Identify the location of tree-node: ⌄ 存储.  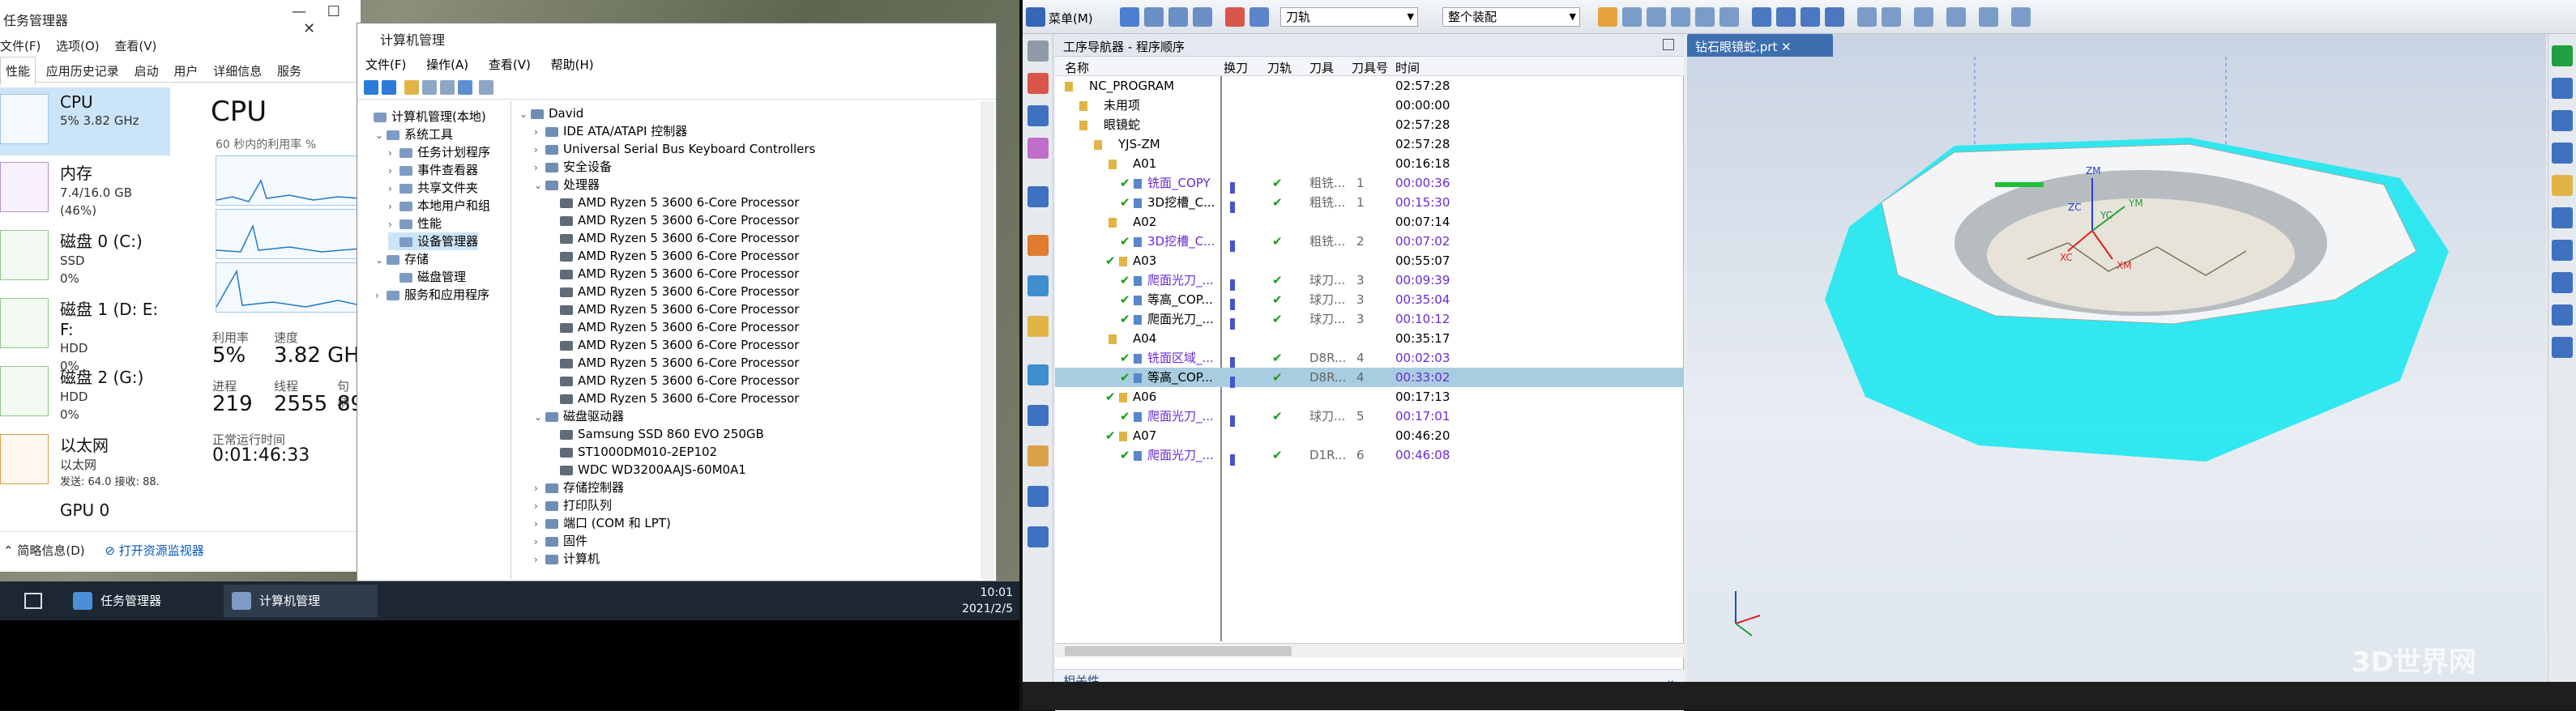
(402, 259).